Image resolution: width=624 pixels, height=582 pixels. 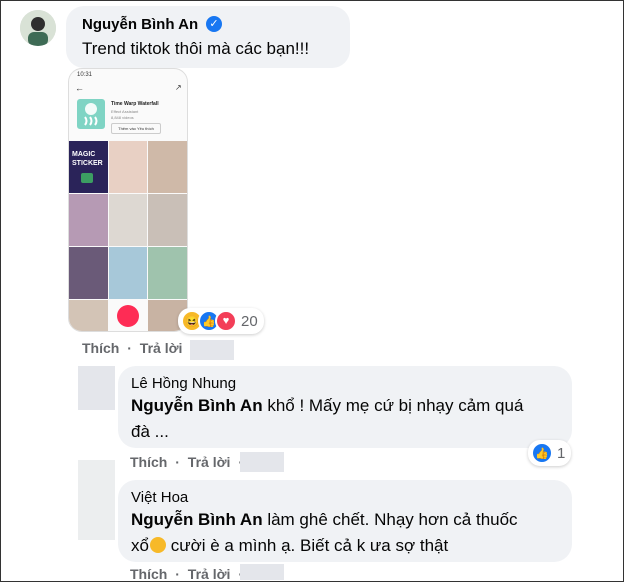 I want to click on comment-text: Trend tiktok thôi mà các bạn!!!, so click(x=196, y=48).